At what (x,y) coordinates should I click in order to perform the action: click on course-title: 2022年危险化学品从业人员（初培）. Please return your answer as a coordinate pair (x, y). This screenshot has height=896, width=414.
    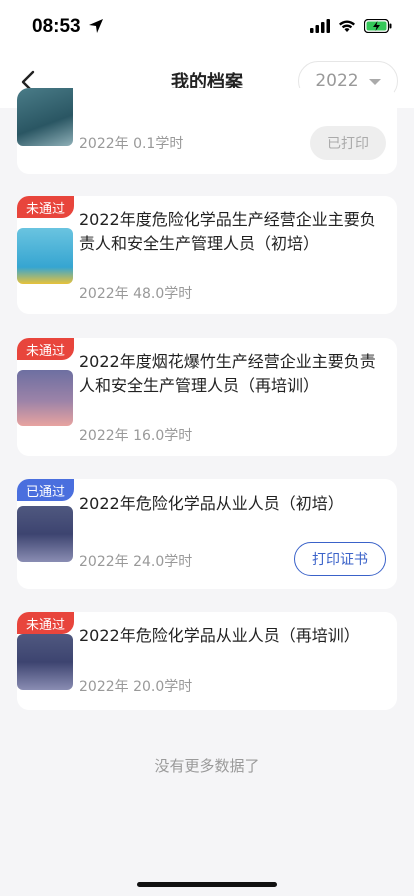
    Looking at the image, I should click on (211, 503).